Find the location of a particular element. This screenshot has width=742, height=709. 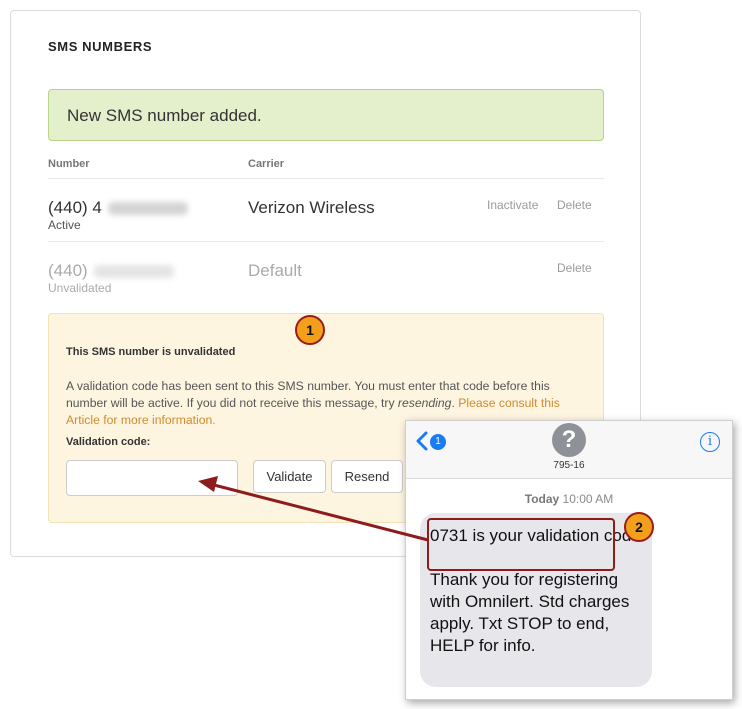

contact-name: 795-16 is located at coordinates (569, 465).